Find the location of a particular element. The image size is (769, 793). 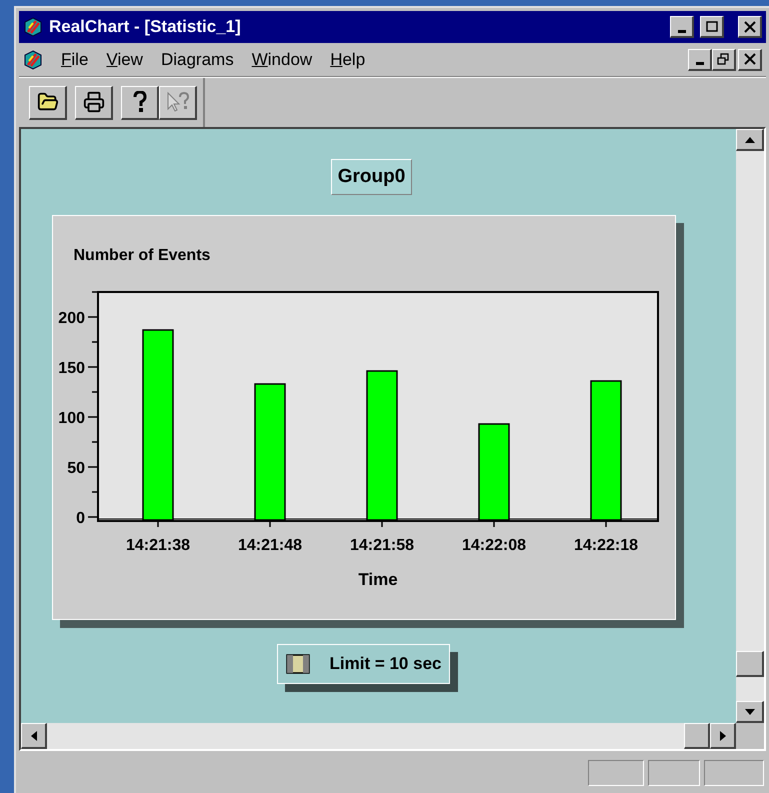

menu-item: Diagrams is located at coordinates (197, 59).